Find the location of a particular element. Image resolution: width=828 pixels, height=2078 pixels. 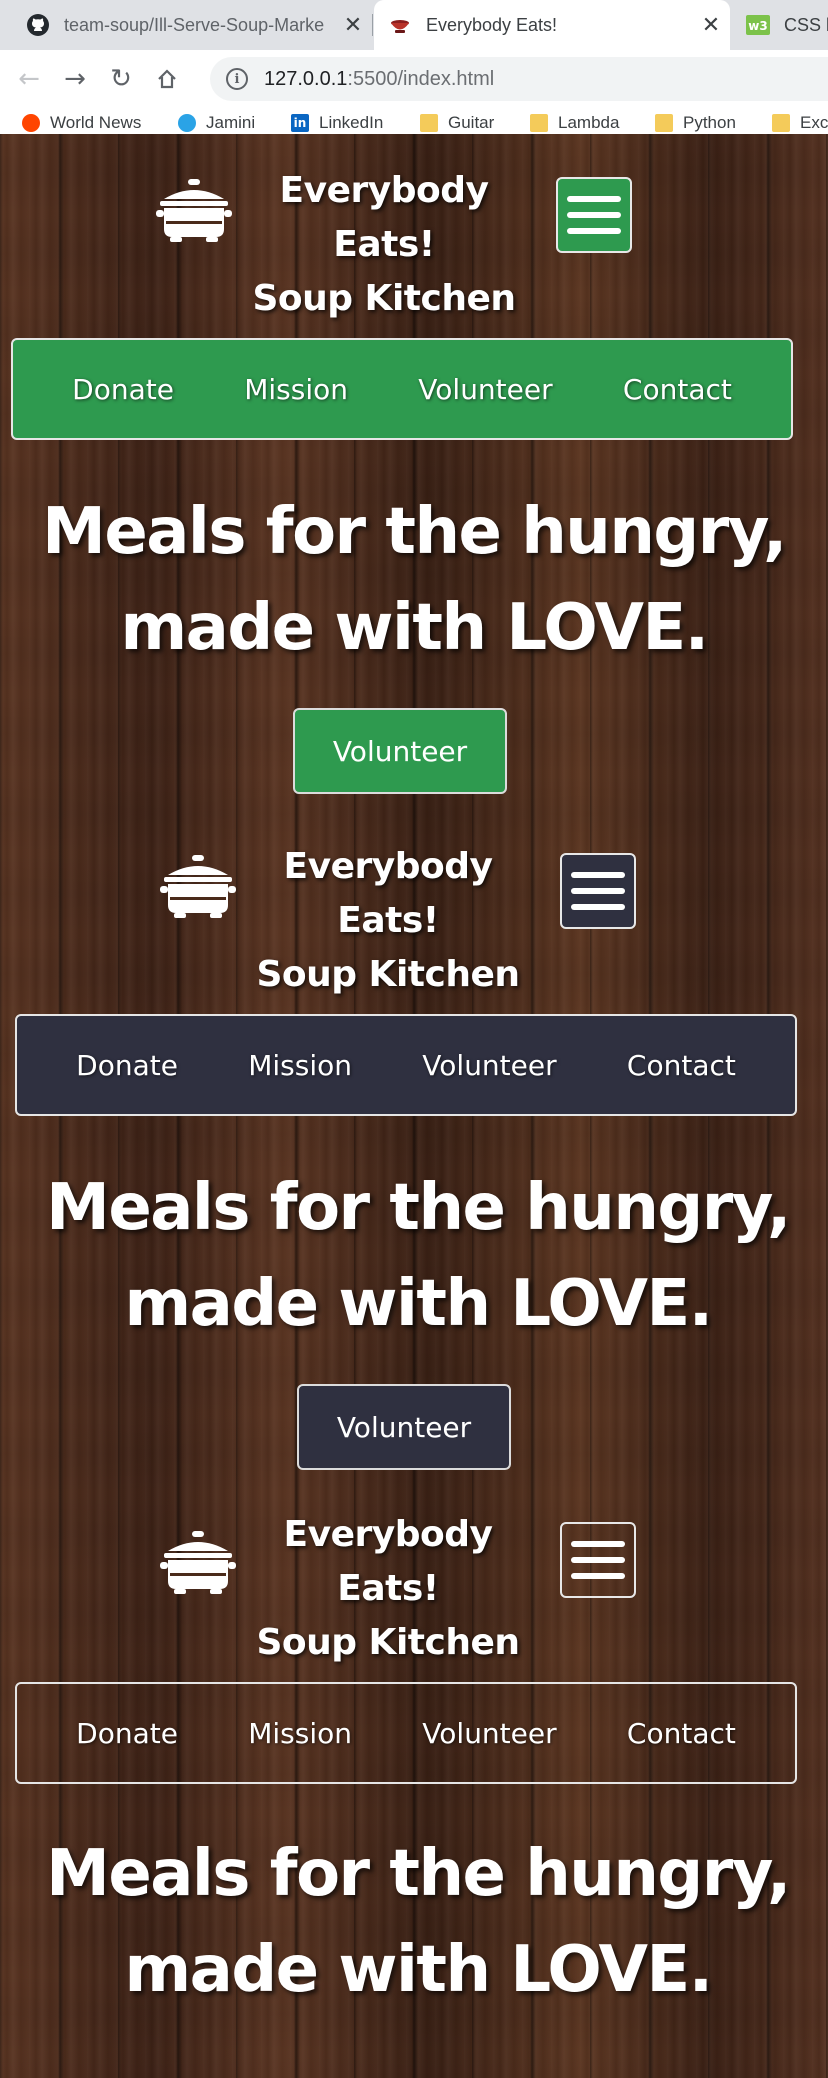

bookmark-folder-exc: Exc is located at coordinates (800, 123).